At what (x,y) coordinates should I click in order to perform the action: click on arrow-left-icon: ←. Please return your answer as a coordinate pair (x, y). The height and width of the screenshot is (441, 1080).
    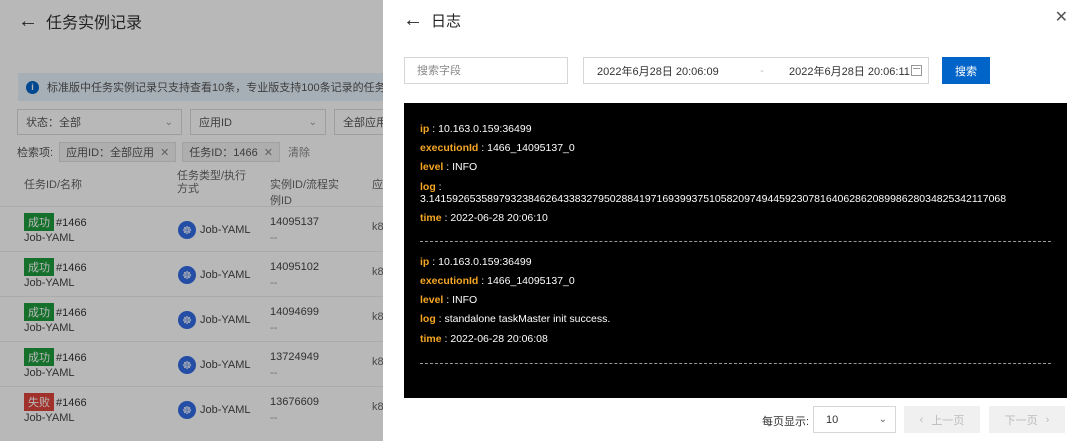
    Looking at the image, I should click on (413, 20).